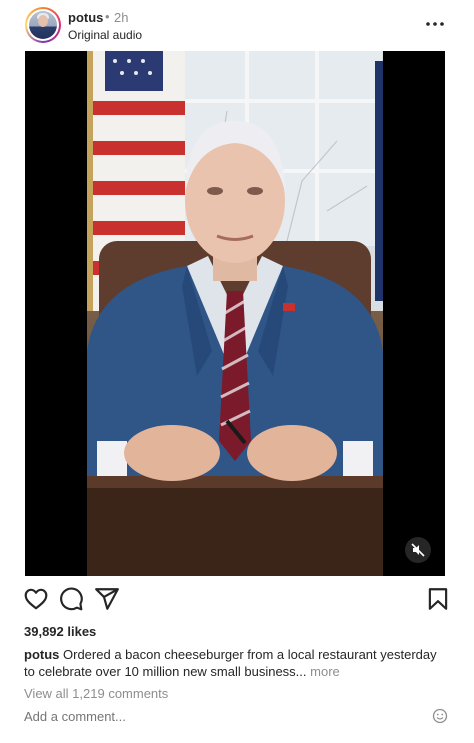  What do you see at coordinates (325, 671) in the screenshot?
I see `caption-more-link: more` at bounding box center [325, 671].